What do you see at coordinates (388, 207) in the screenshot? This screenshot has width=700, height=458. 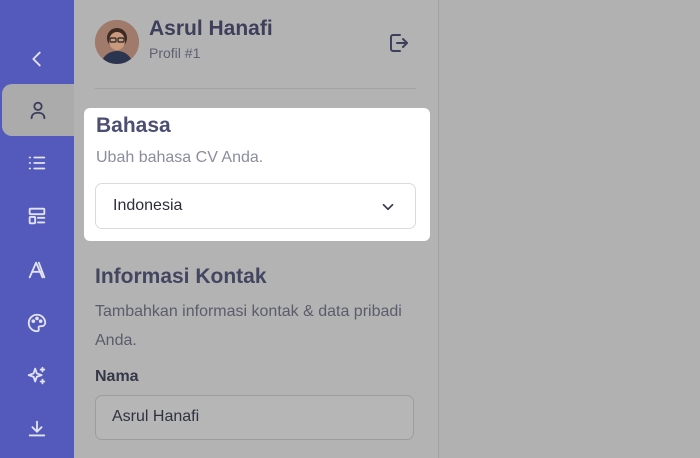 I see `chevron-down-icon` at bounding box center [388, 207].